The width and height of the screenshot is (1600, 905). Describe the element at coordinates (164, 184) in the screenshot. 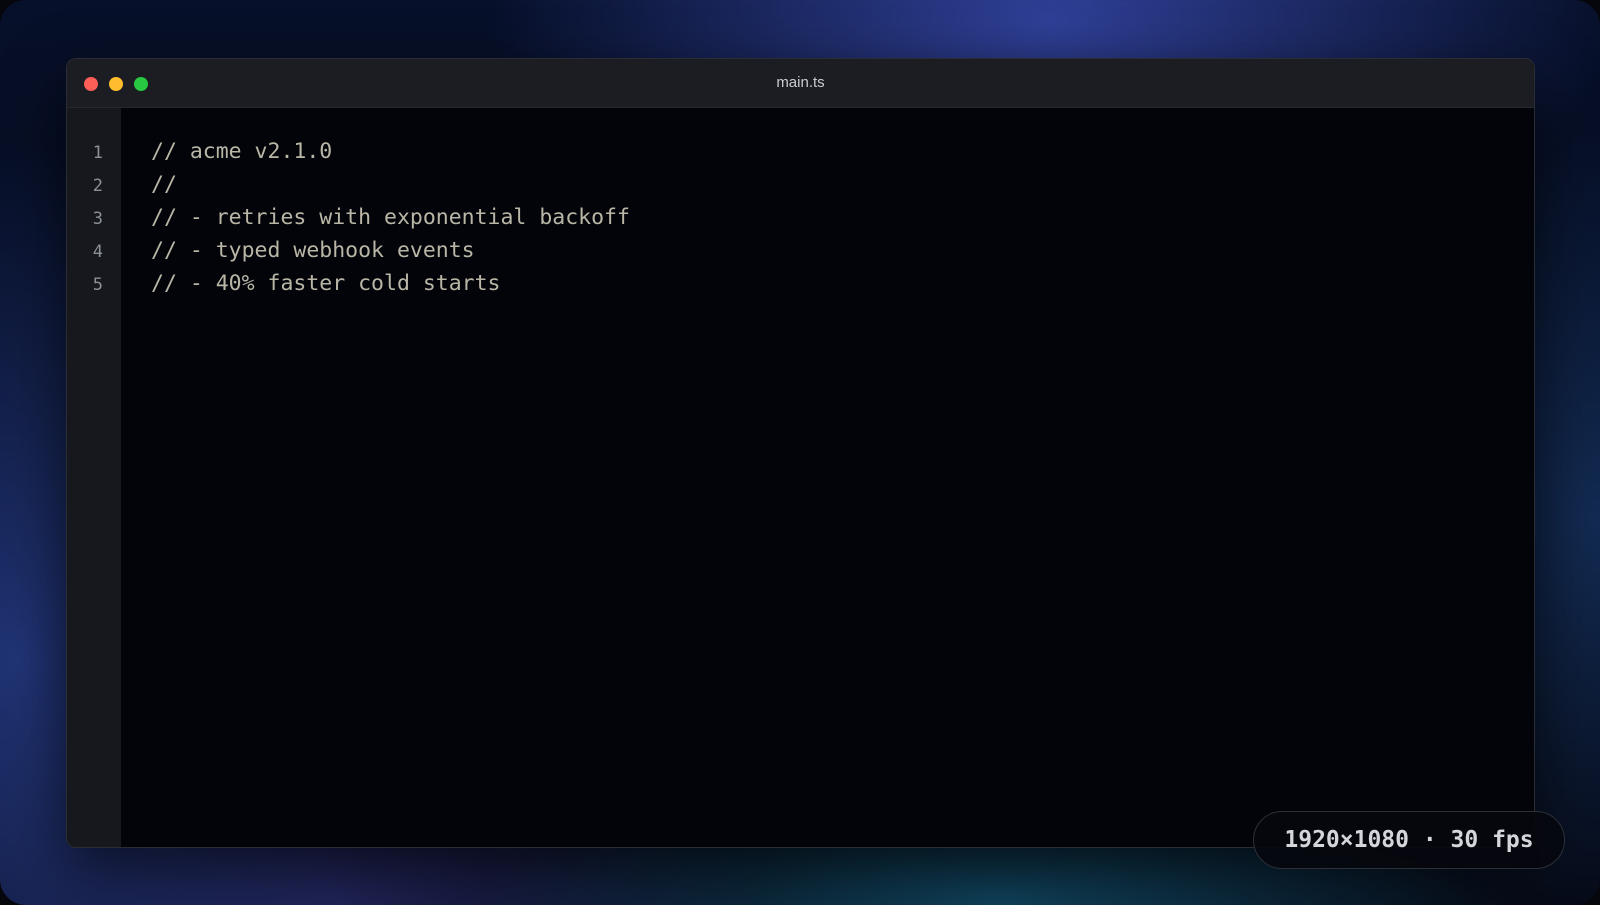

I see `code-line: //` at that location.